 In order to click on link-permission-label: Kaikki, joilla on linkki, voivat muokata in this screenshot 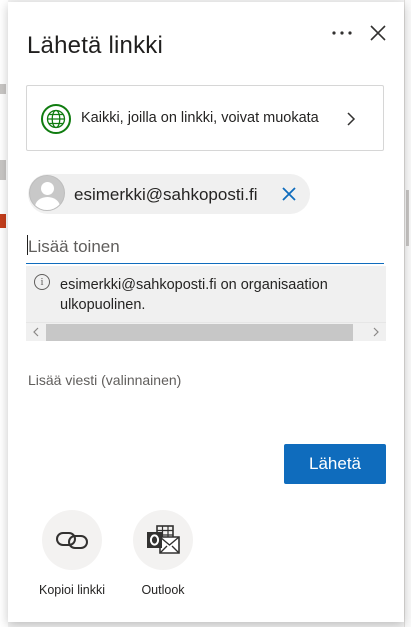, I will do `click(200, 118)`.